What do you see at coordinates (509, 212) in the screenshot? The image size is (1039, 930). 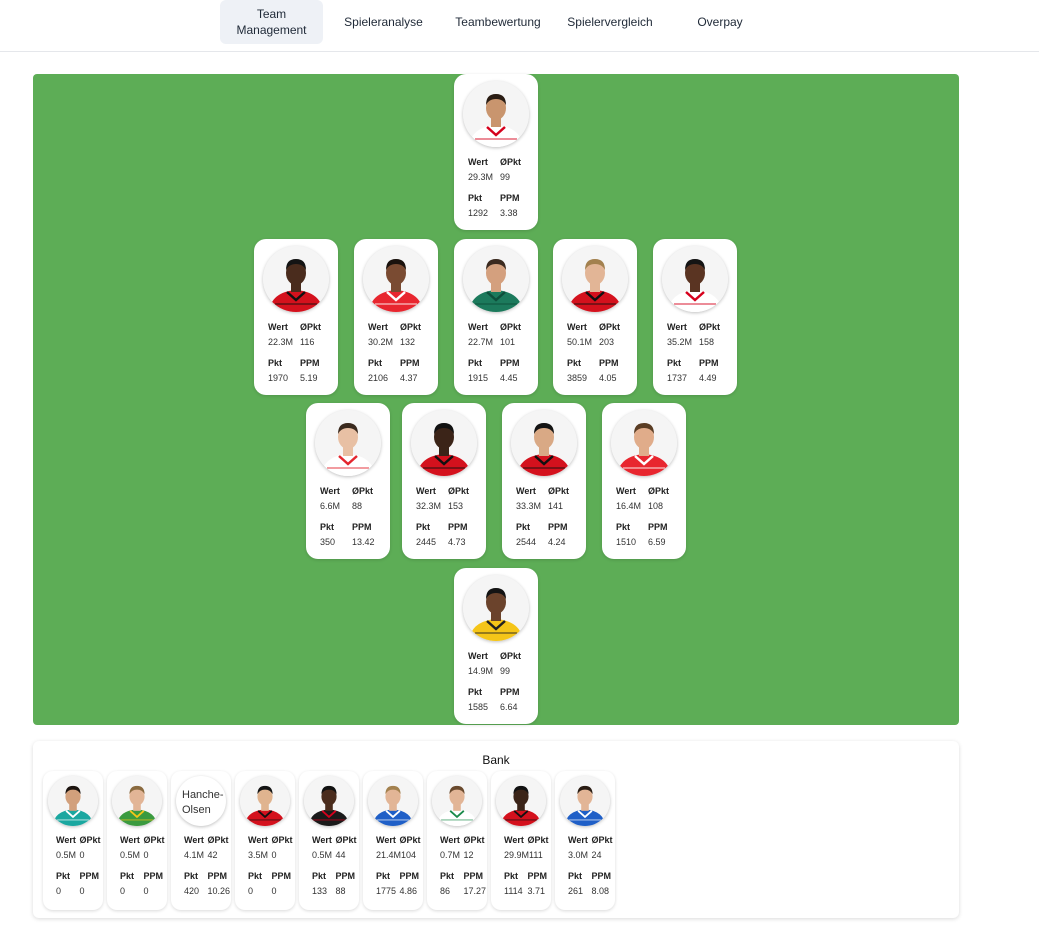 I see `ppm-value: 3.38` at bounding box center [509, 212].